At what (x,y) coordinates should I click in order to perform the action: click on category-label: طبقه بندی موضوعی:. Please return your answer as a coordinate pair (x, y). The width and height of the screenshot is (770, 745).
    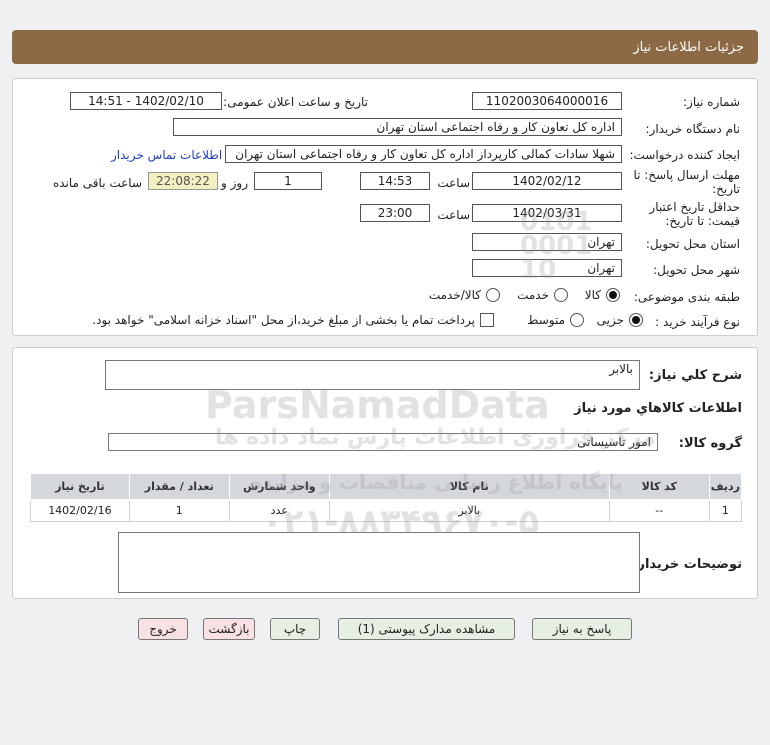
    Looking at the image, I should click on (686, 297).